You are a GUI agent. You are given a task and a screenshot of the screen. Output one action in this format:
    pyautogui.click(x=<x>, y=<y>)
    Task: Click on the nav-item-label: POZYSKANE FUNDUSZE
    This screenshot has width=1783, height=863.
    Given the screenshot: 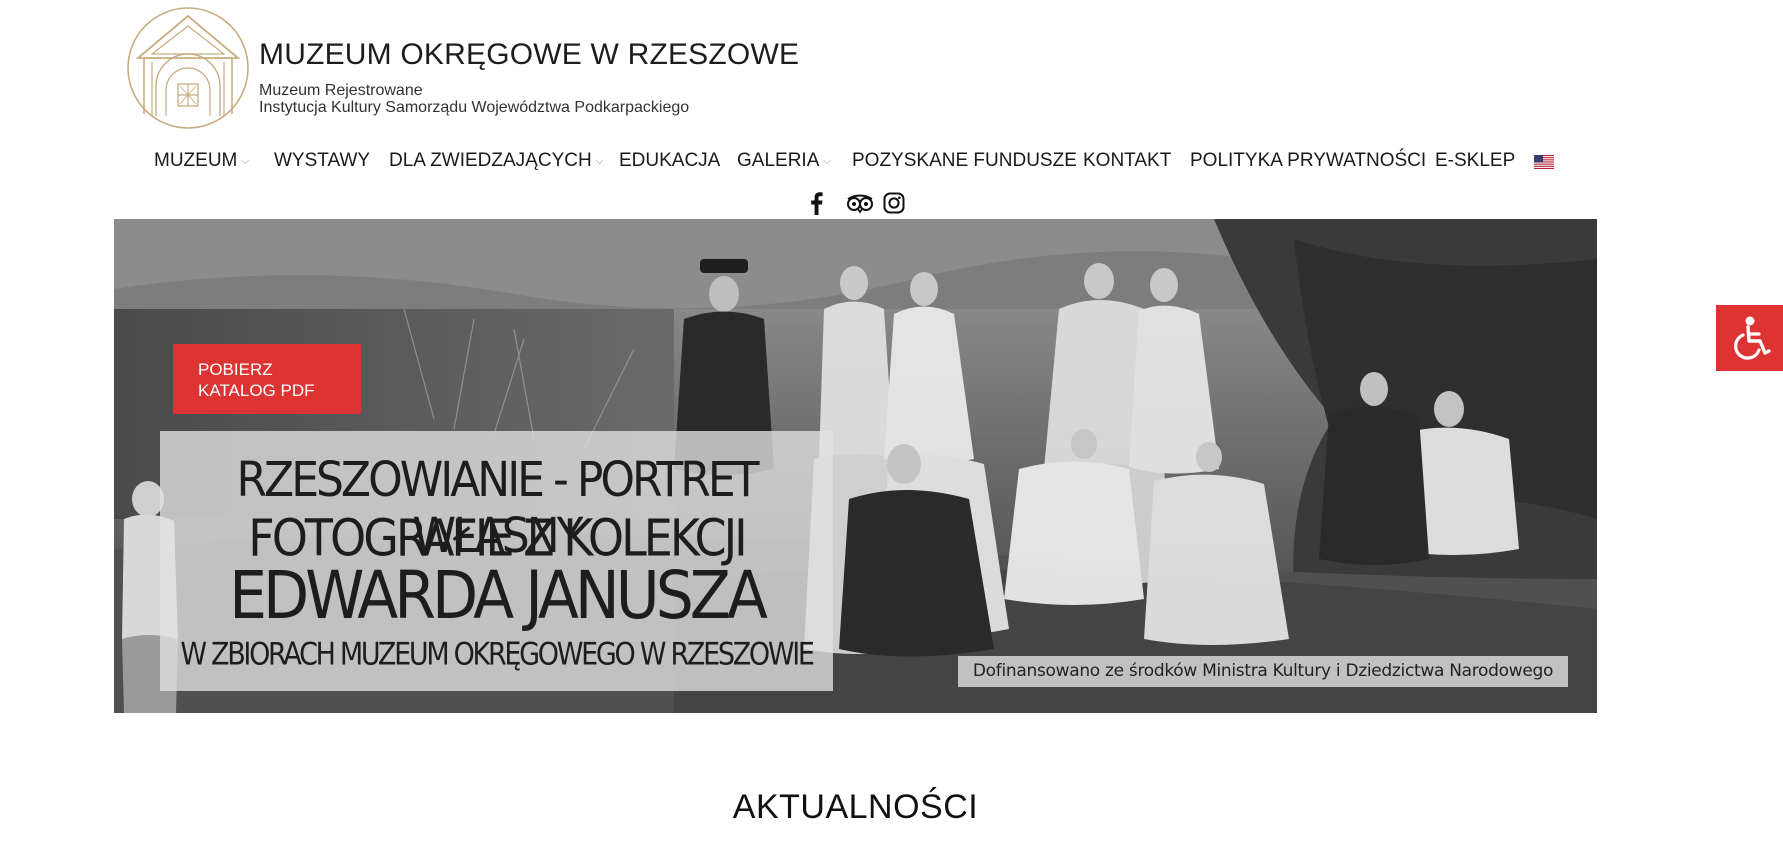 What is the action you would take?
    pyautogui.click(x=964, y=160)
    